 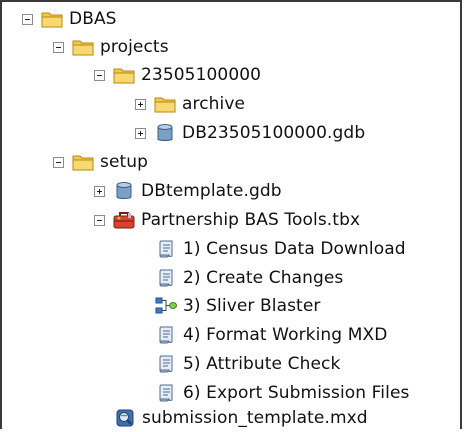 I want to click on tool-export-submission-files: 6) Export Submission Files, so click(x=282, y=393).